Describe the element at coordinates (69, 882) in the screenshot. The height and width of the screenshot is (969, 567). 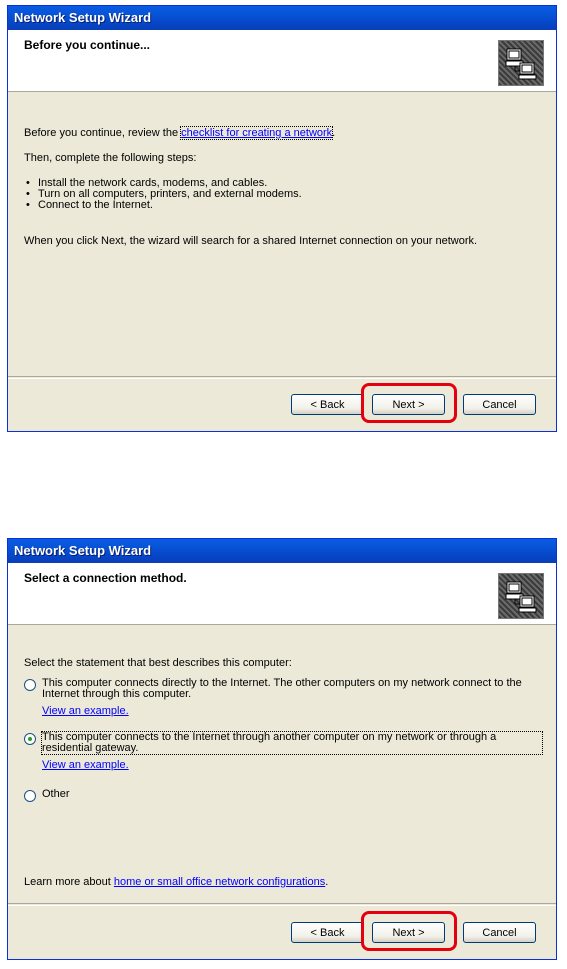
I see `learn-more-text: Learn more about` at that location.